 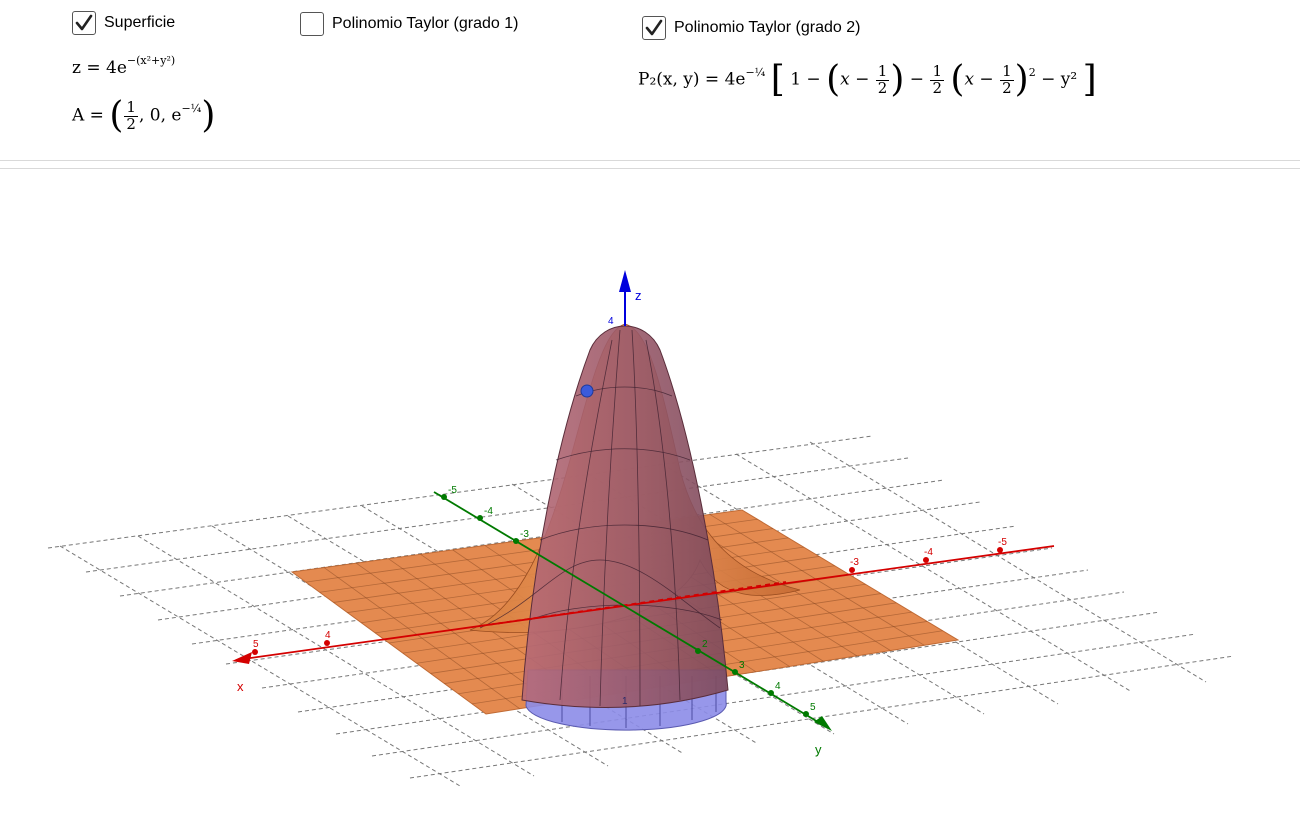 What do you see at coordinates (818, 749) in the screenshot?
I see `y-axis-label: y` at bounding box center [818, 749].